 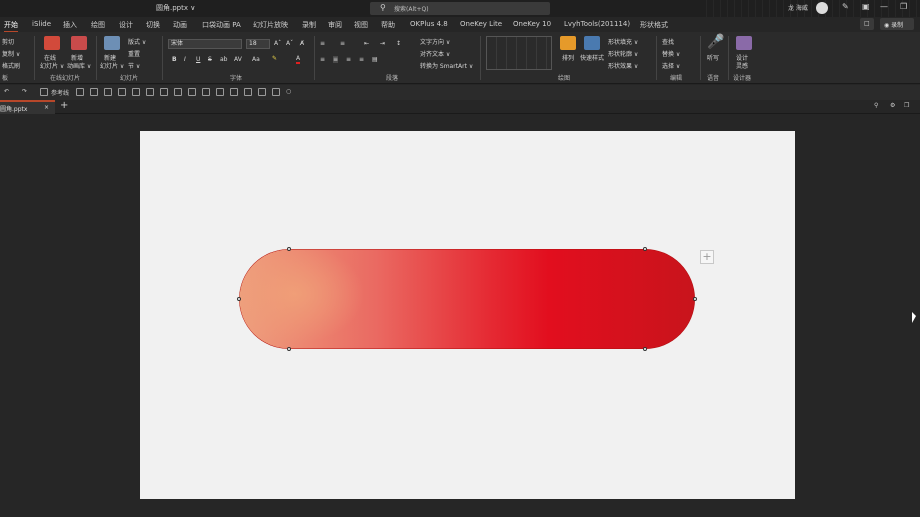 What do you see at coordinates (210, 59) in the screenshot?
I see `strikethrough-button: S` at bounding box center [210, 59].